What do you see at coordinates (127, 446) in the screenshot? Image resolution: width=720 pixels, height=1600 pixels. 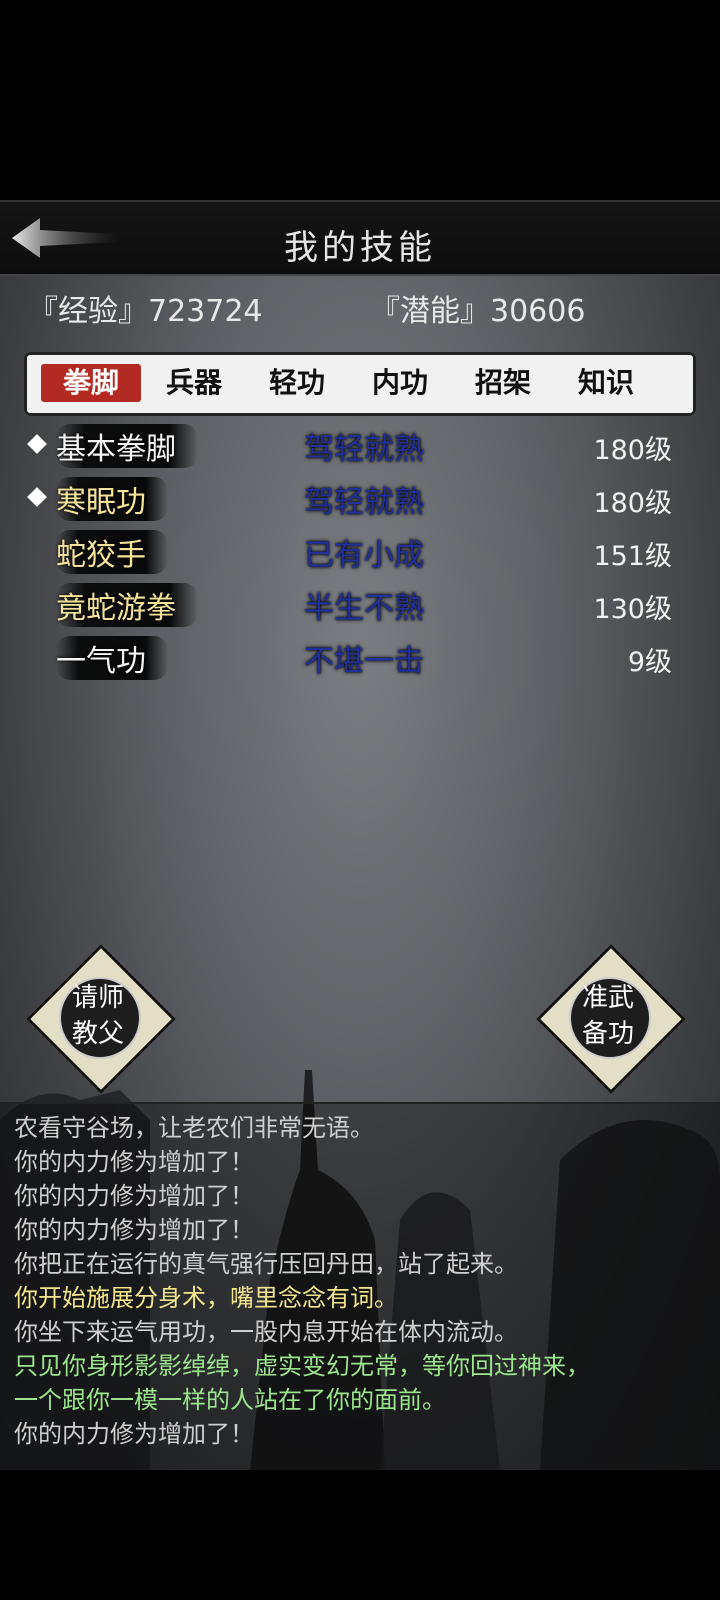 I see `skill-name: 基本拳脚` at bounding box center [127, 446].